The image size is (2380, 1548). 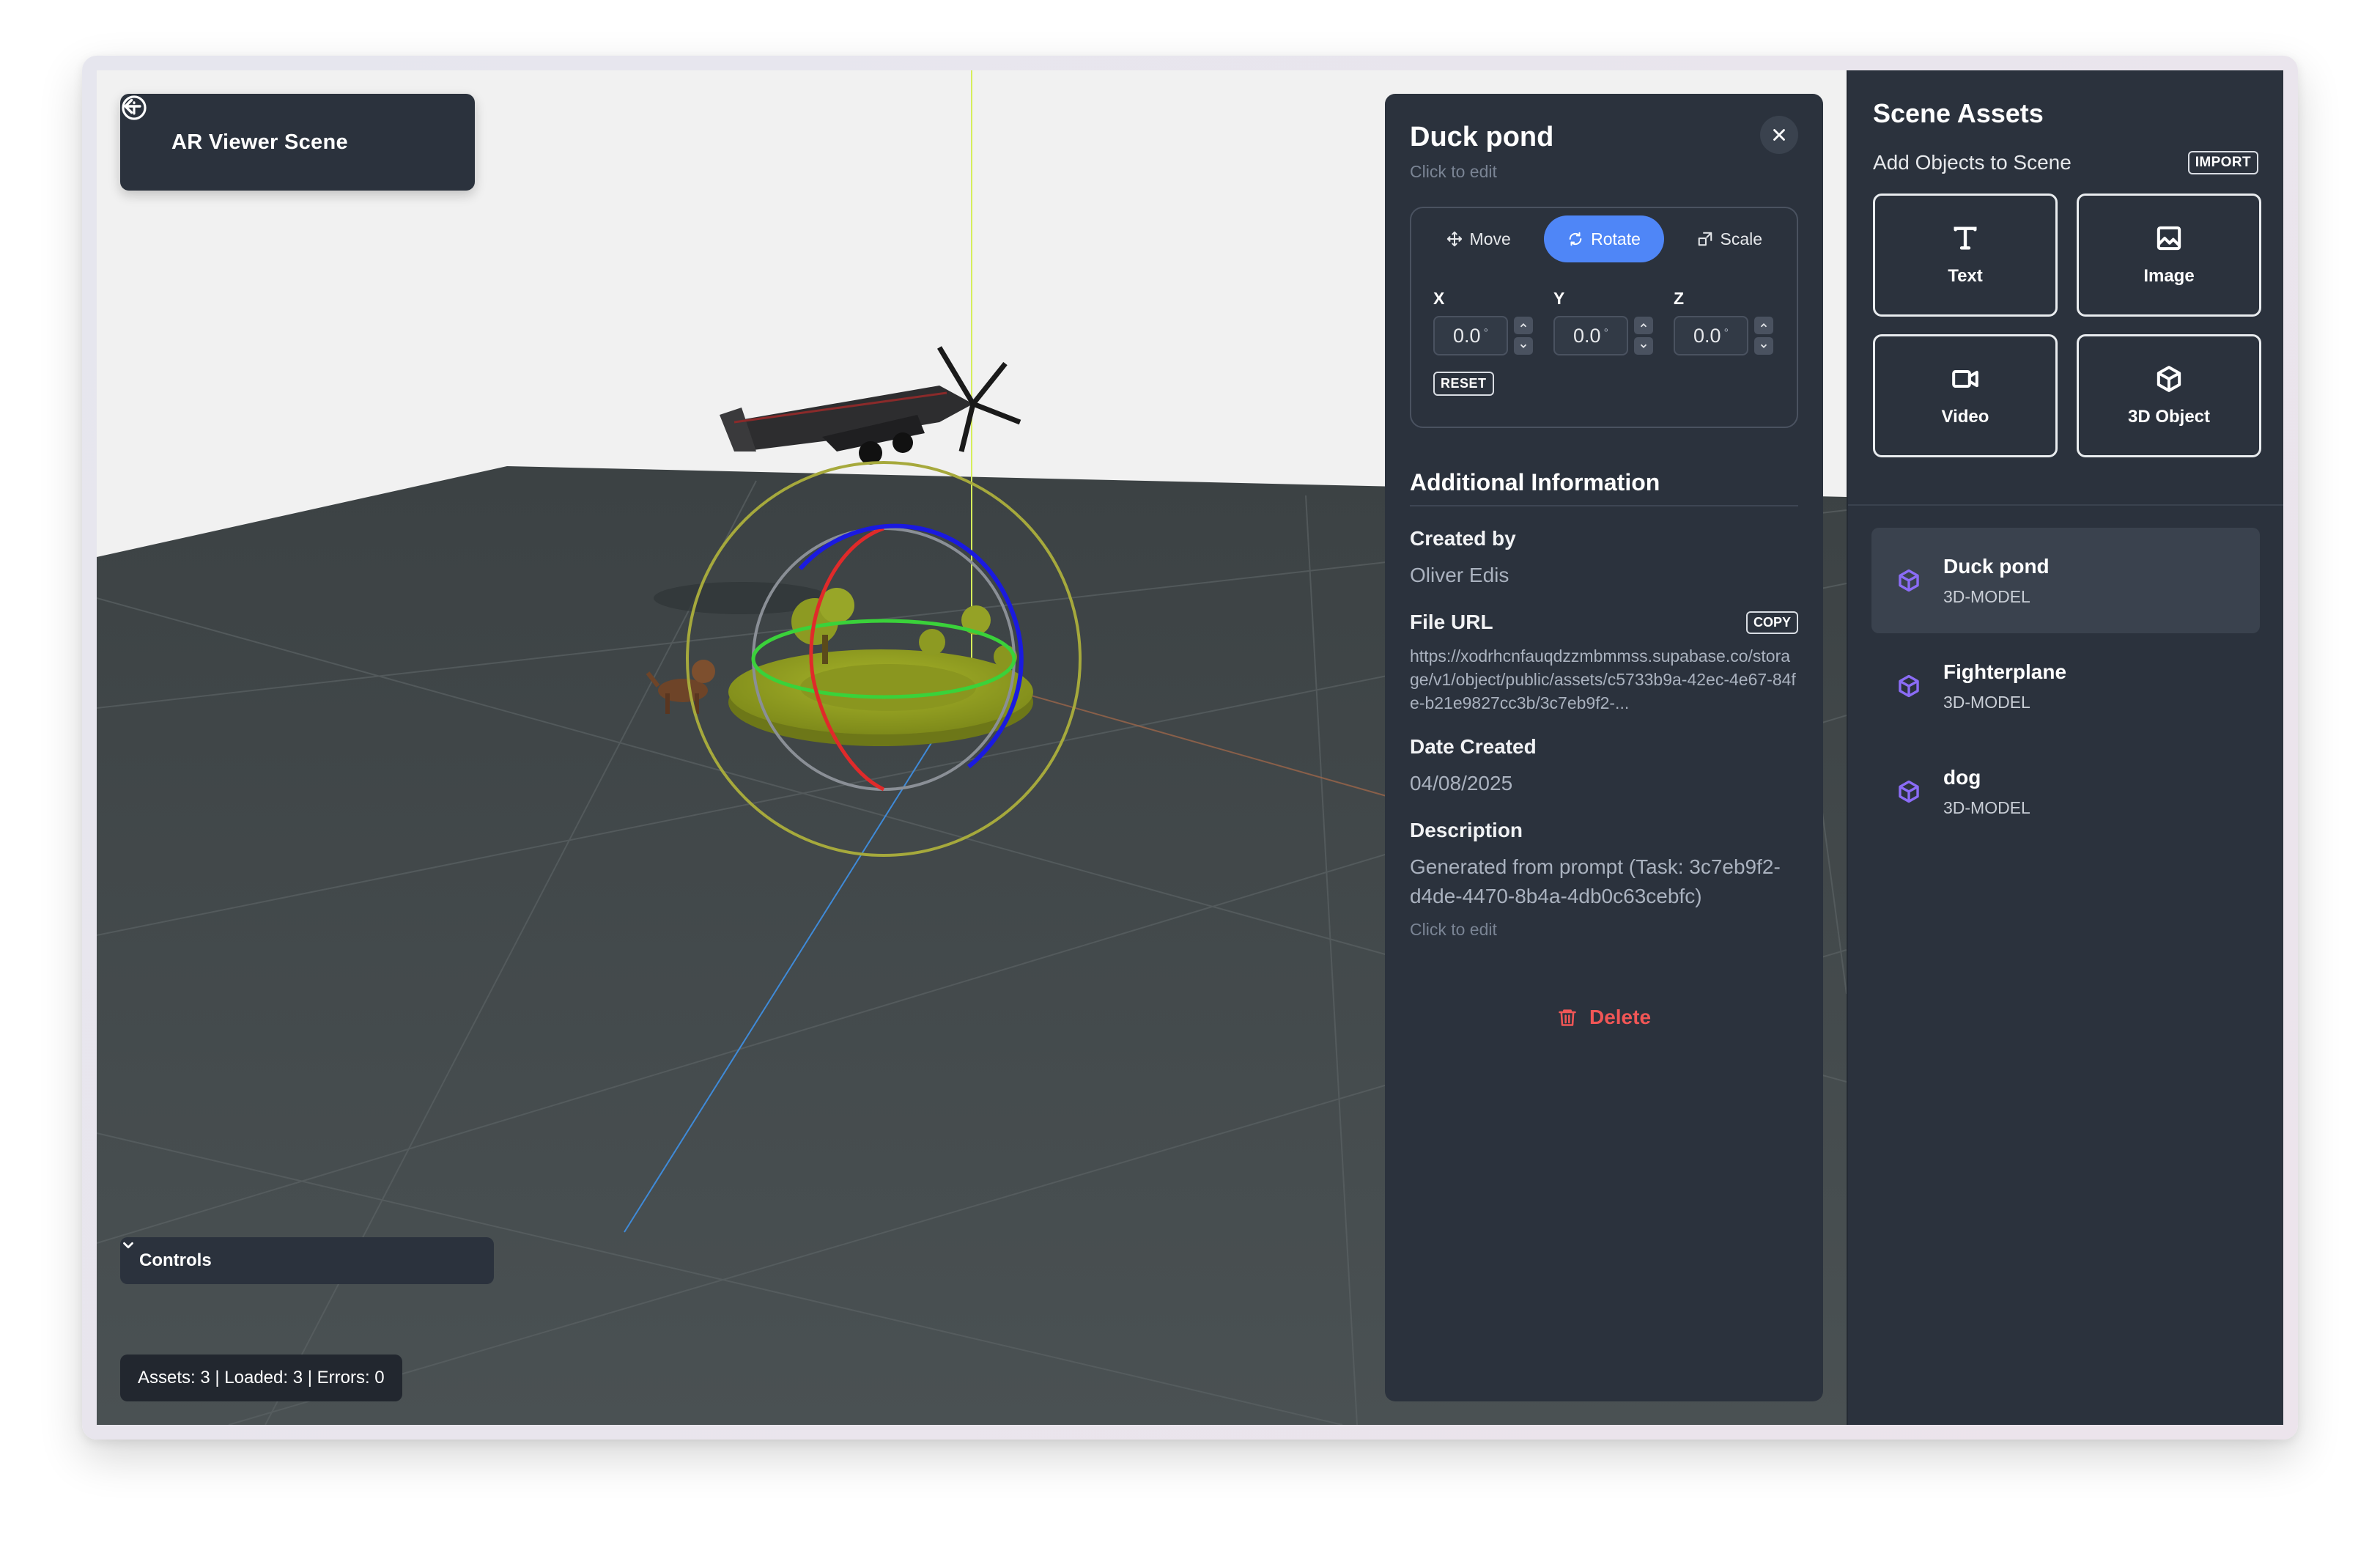 What do you see at coordinates (1707, 335) in the screenshot?
I see `axis-z-value: 0.0` at bounding box center [1707, 335].